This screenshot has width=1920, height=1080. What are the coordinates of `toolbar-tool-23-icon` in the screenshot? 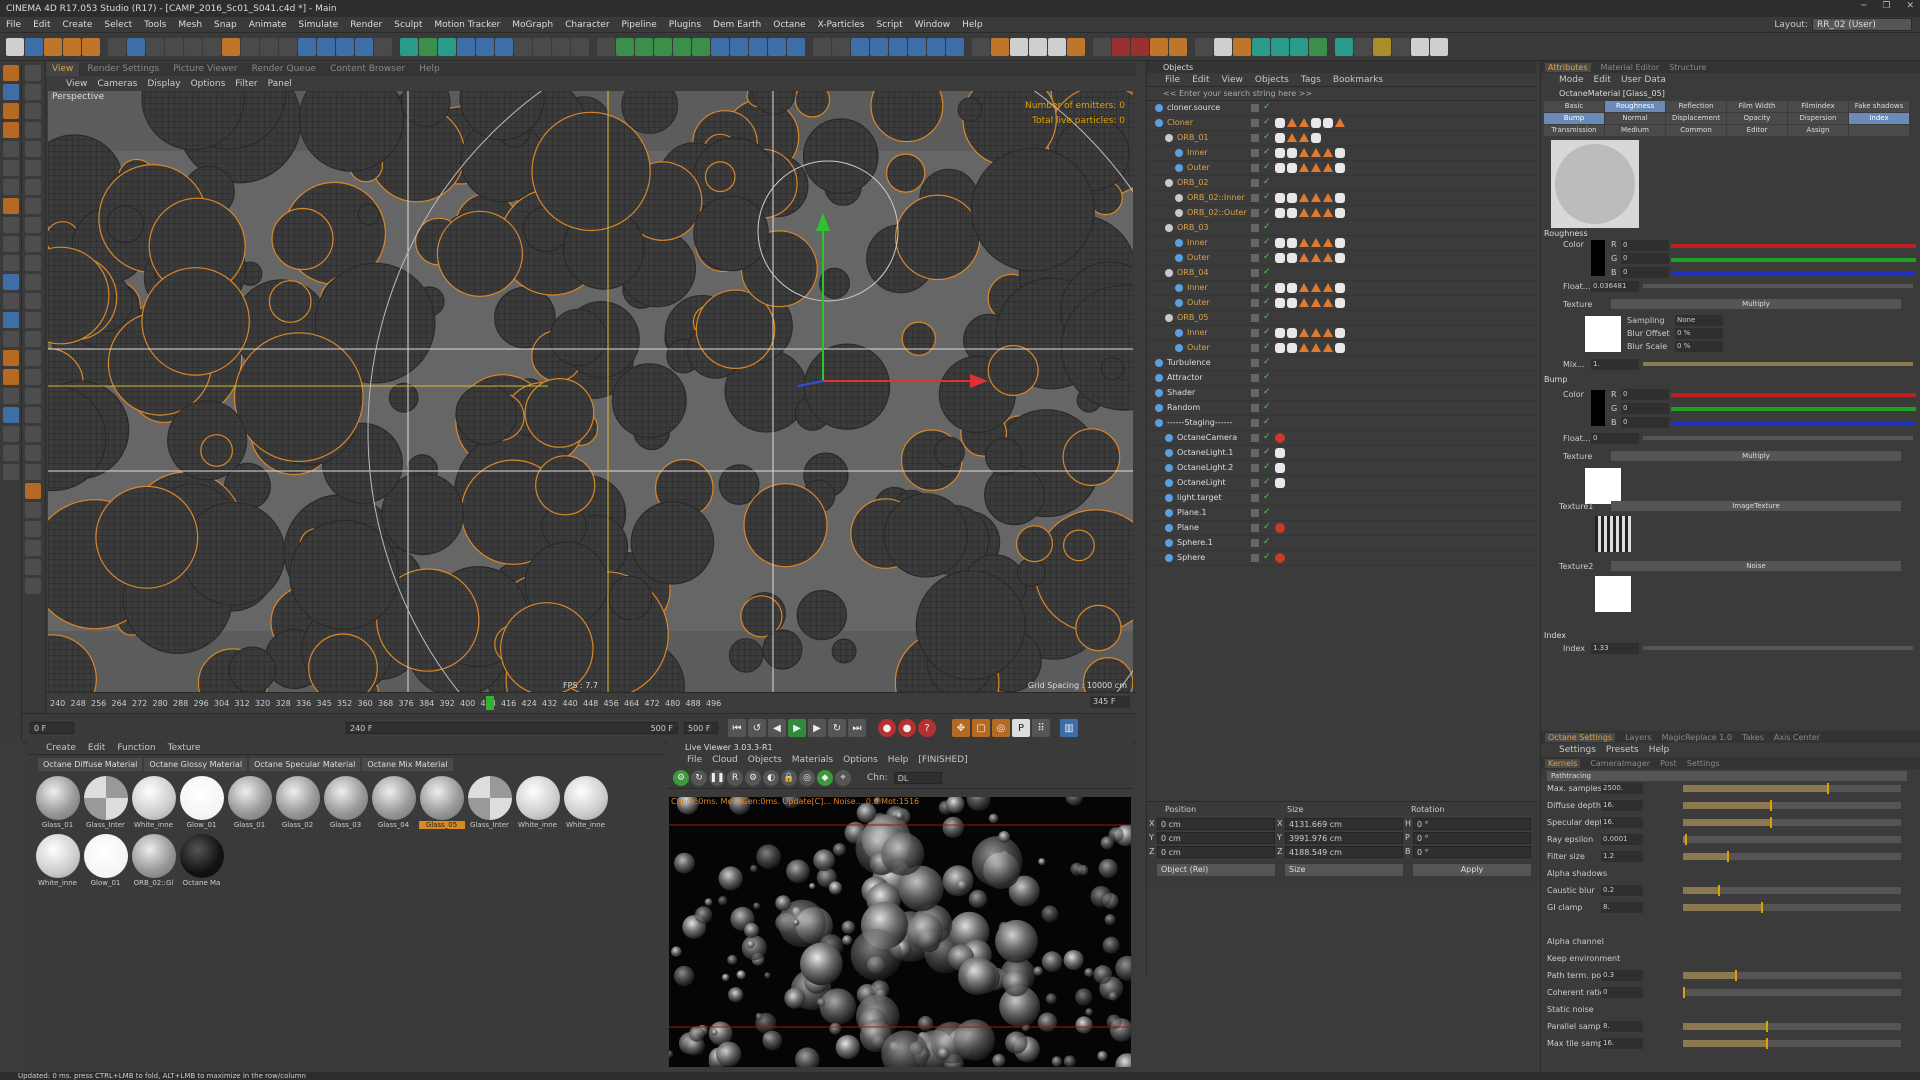 It's located at (466, 47).